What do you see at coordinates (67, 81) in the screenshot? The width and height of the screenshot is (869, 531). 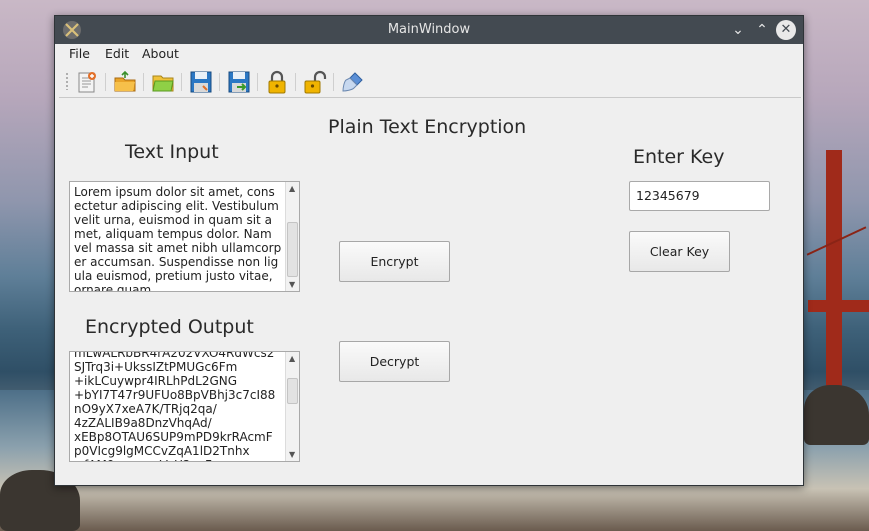 I see `toolbar-grip` at bounding box center [67, 81].